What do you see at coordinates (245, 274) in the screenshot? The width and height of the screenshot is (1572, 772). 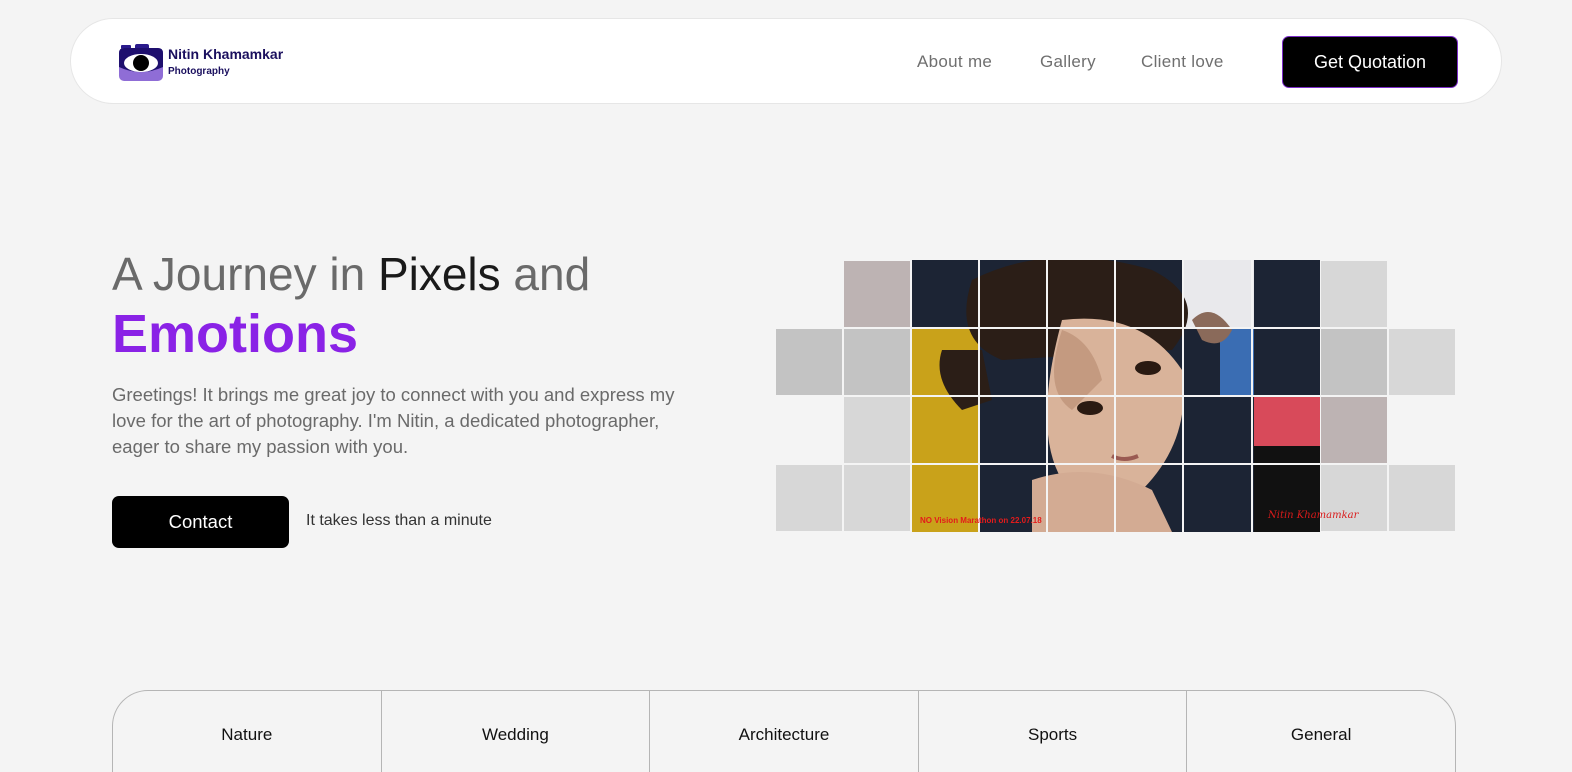 I see `hero-title-part1: A Journey in` at bounding box center [245, 274].